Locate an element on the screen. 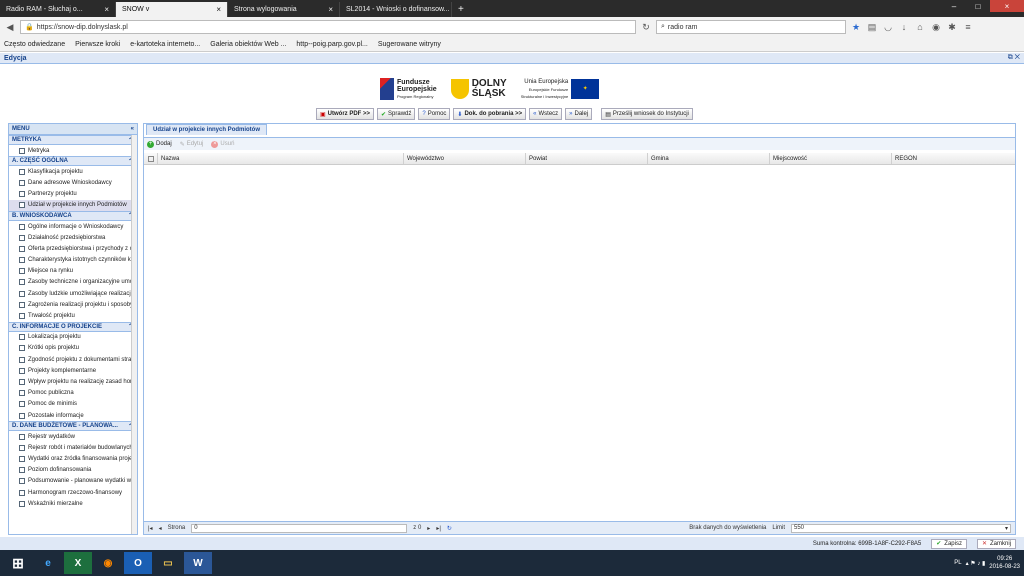 The image size is (1024, 576). column-header-nazwa: Nazwa is located at coordinates (281, 158).